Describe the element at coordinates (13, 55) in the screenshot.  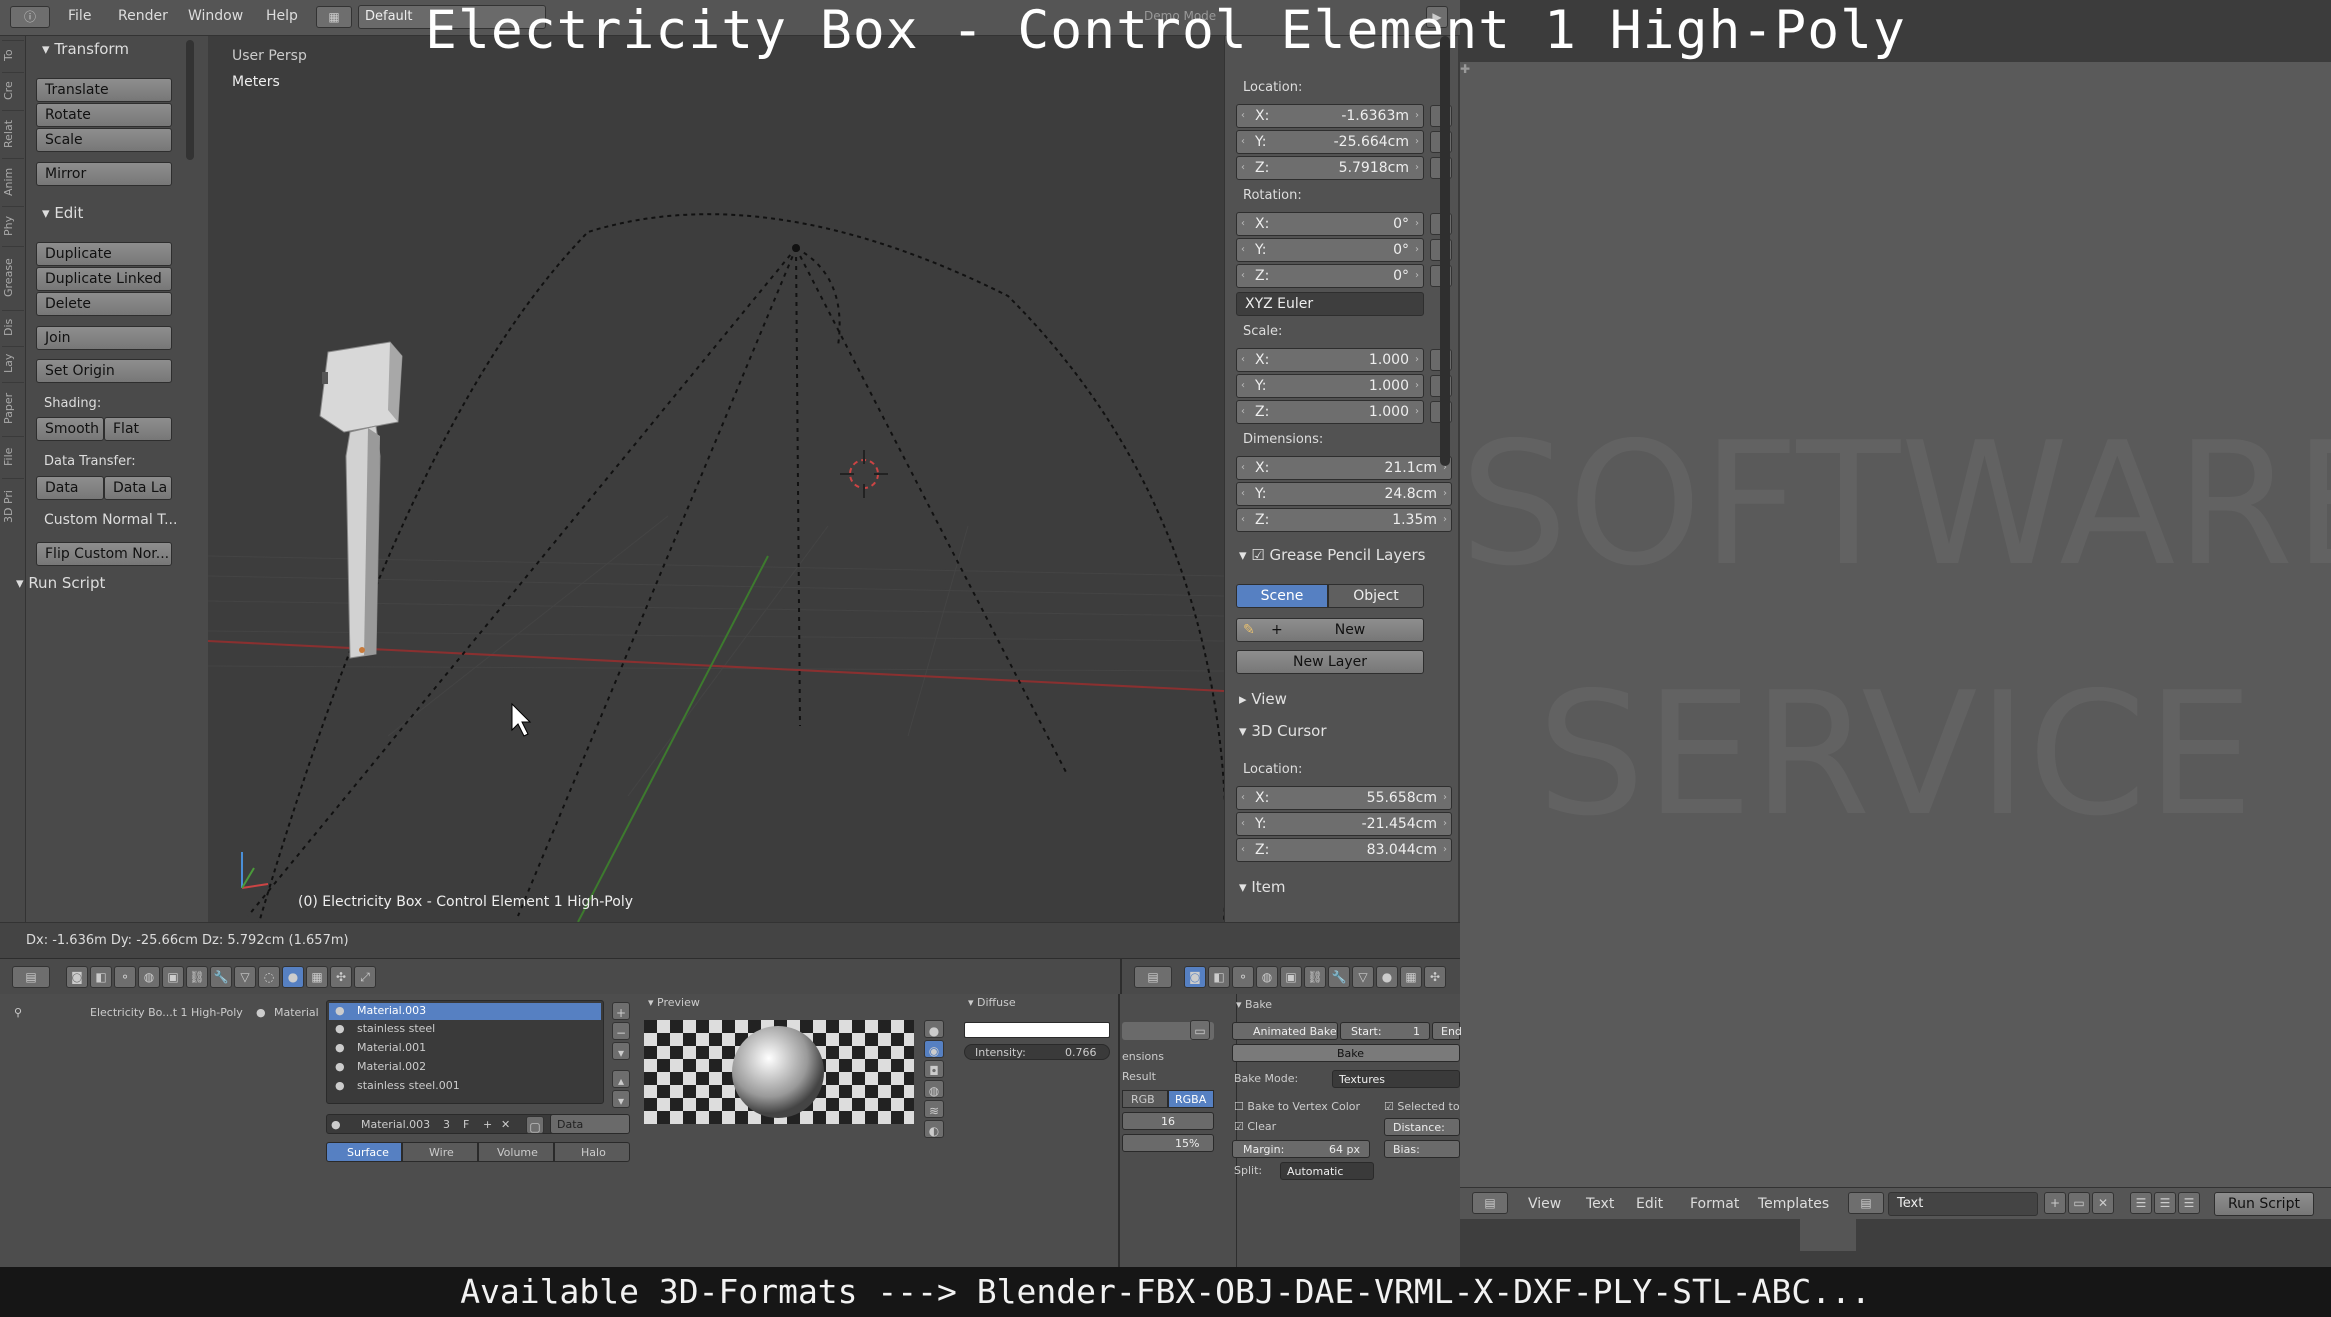
I see `tab-tools: To` at that location.